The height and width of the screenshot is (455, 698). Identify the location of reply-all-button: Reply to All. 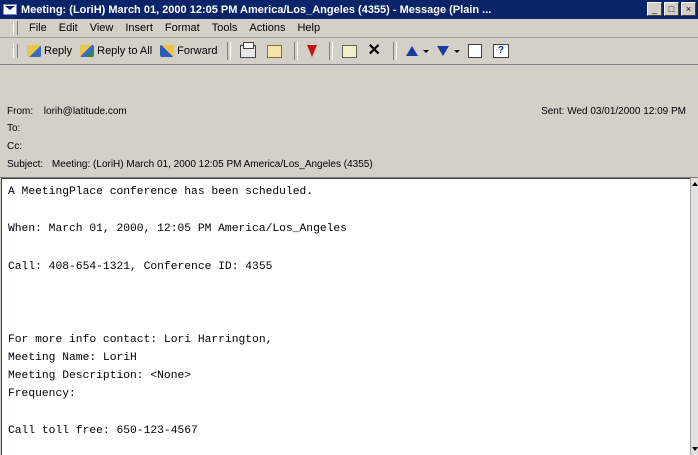
(116, 51).